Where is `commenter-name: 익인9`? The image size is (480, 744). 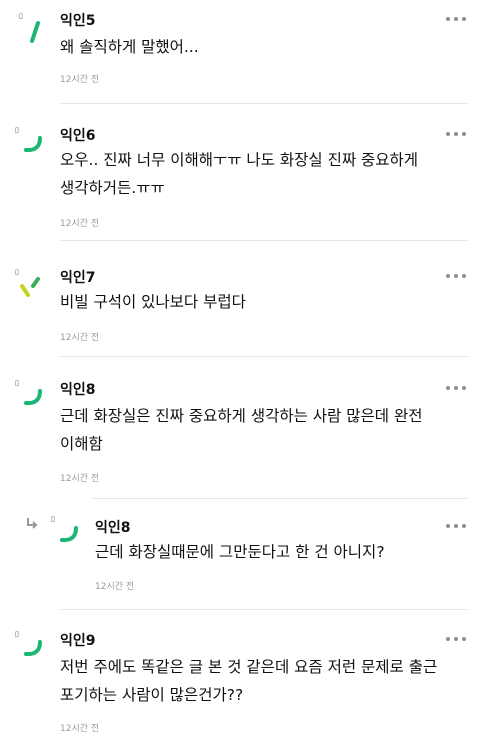
commenter-name: 익인9 is located at coordinates (78, 640).